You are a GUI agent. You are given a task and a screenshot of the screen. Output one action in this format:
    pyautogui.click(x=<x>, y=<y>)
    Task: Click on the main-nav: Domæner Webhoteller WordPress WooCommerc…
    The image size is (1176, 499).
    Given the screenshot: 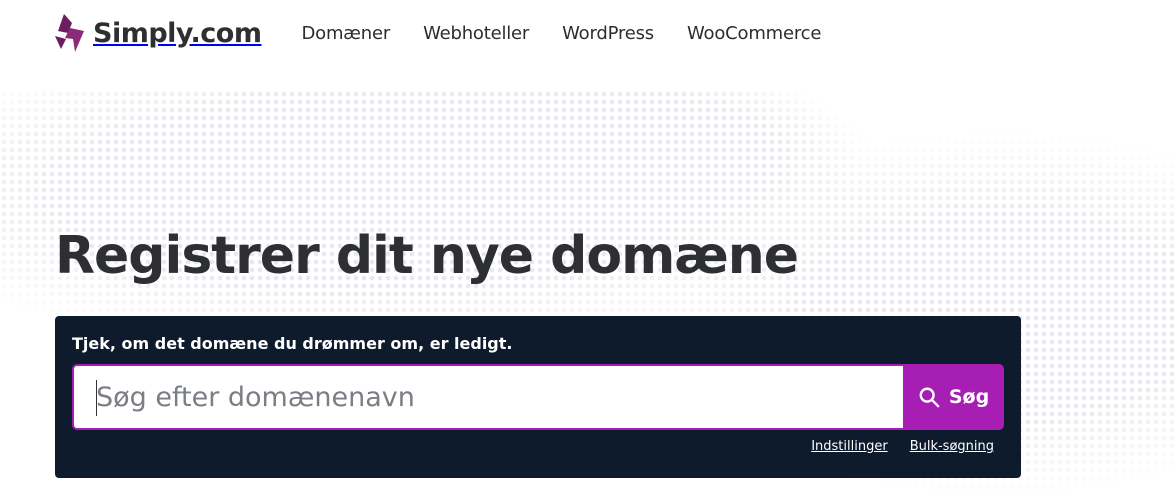 What is the action you would take?
    pyautogui.click(x=577, y=33)
    